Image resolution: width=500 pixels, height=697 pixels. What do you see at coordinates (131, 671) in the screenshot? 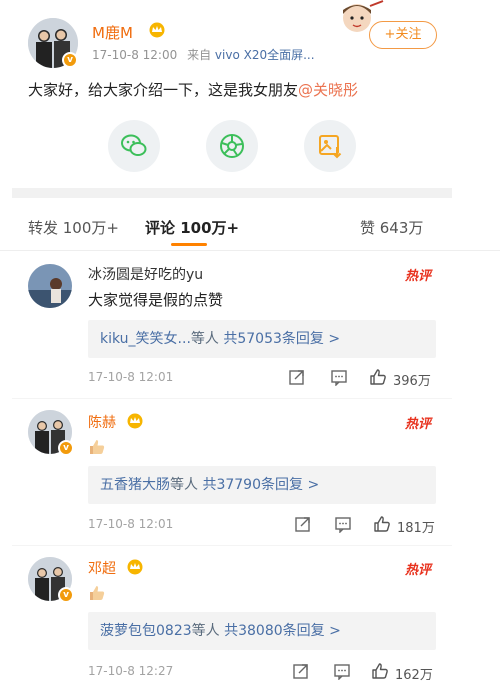
I see `comment-time: 17-10-8 12:27` at bounding box center [131, 671].